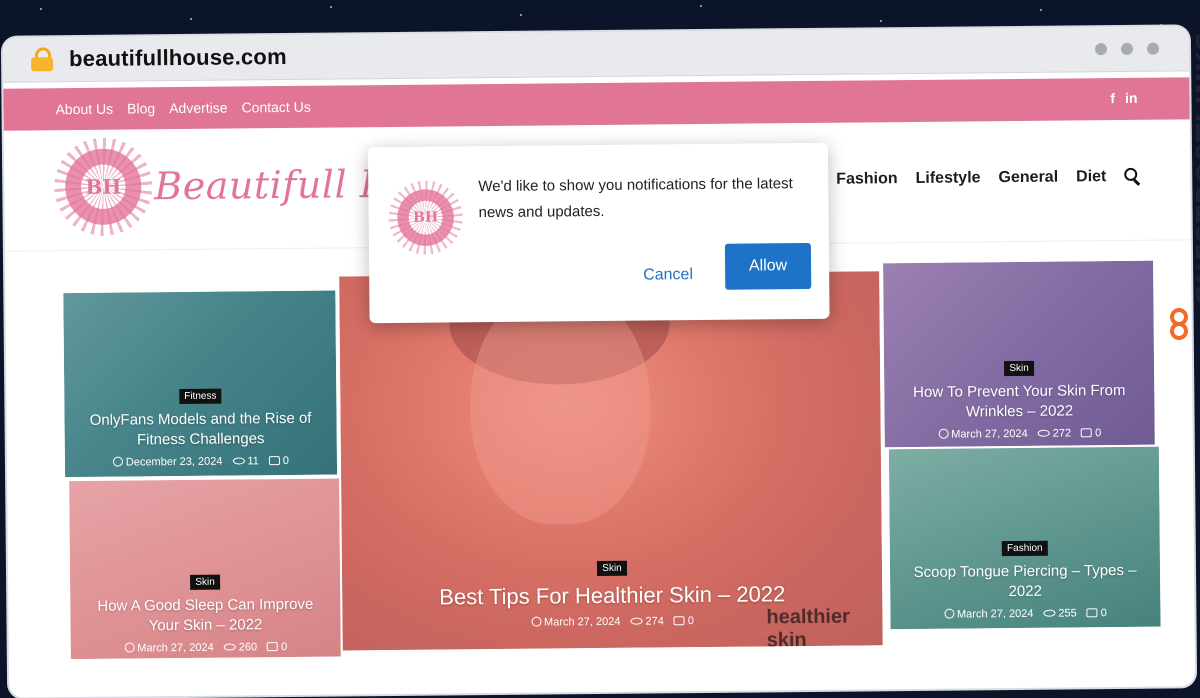 This screenshot has width=1200, height=698. I want to click on browser-chrome: beautifullhouse.com, so click(596, 54).